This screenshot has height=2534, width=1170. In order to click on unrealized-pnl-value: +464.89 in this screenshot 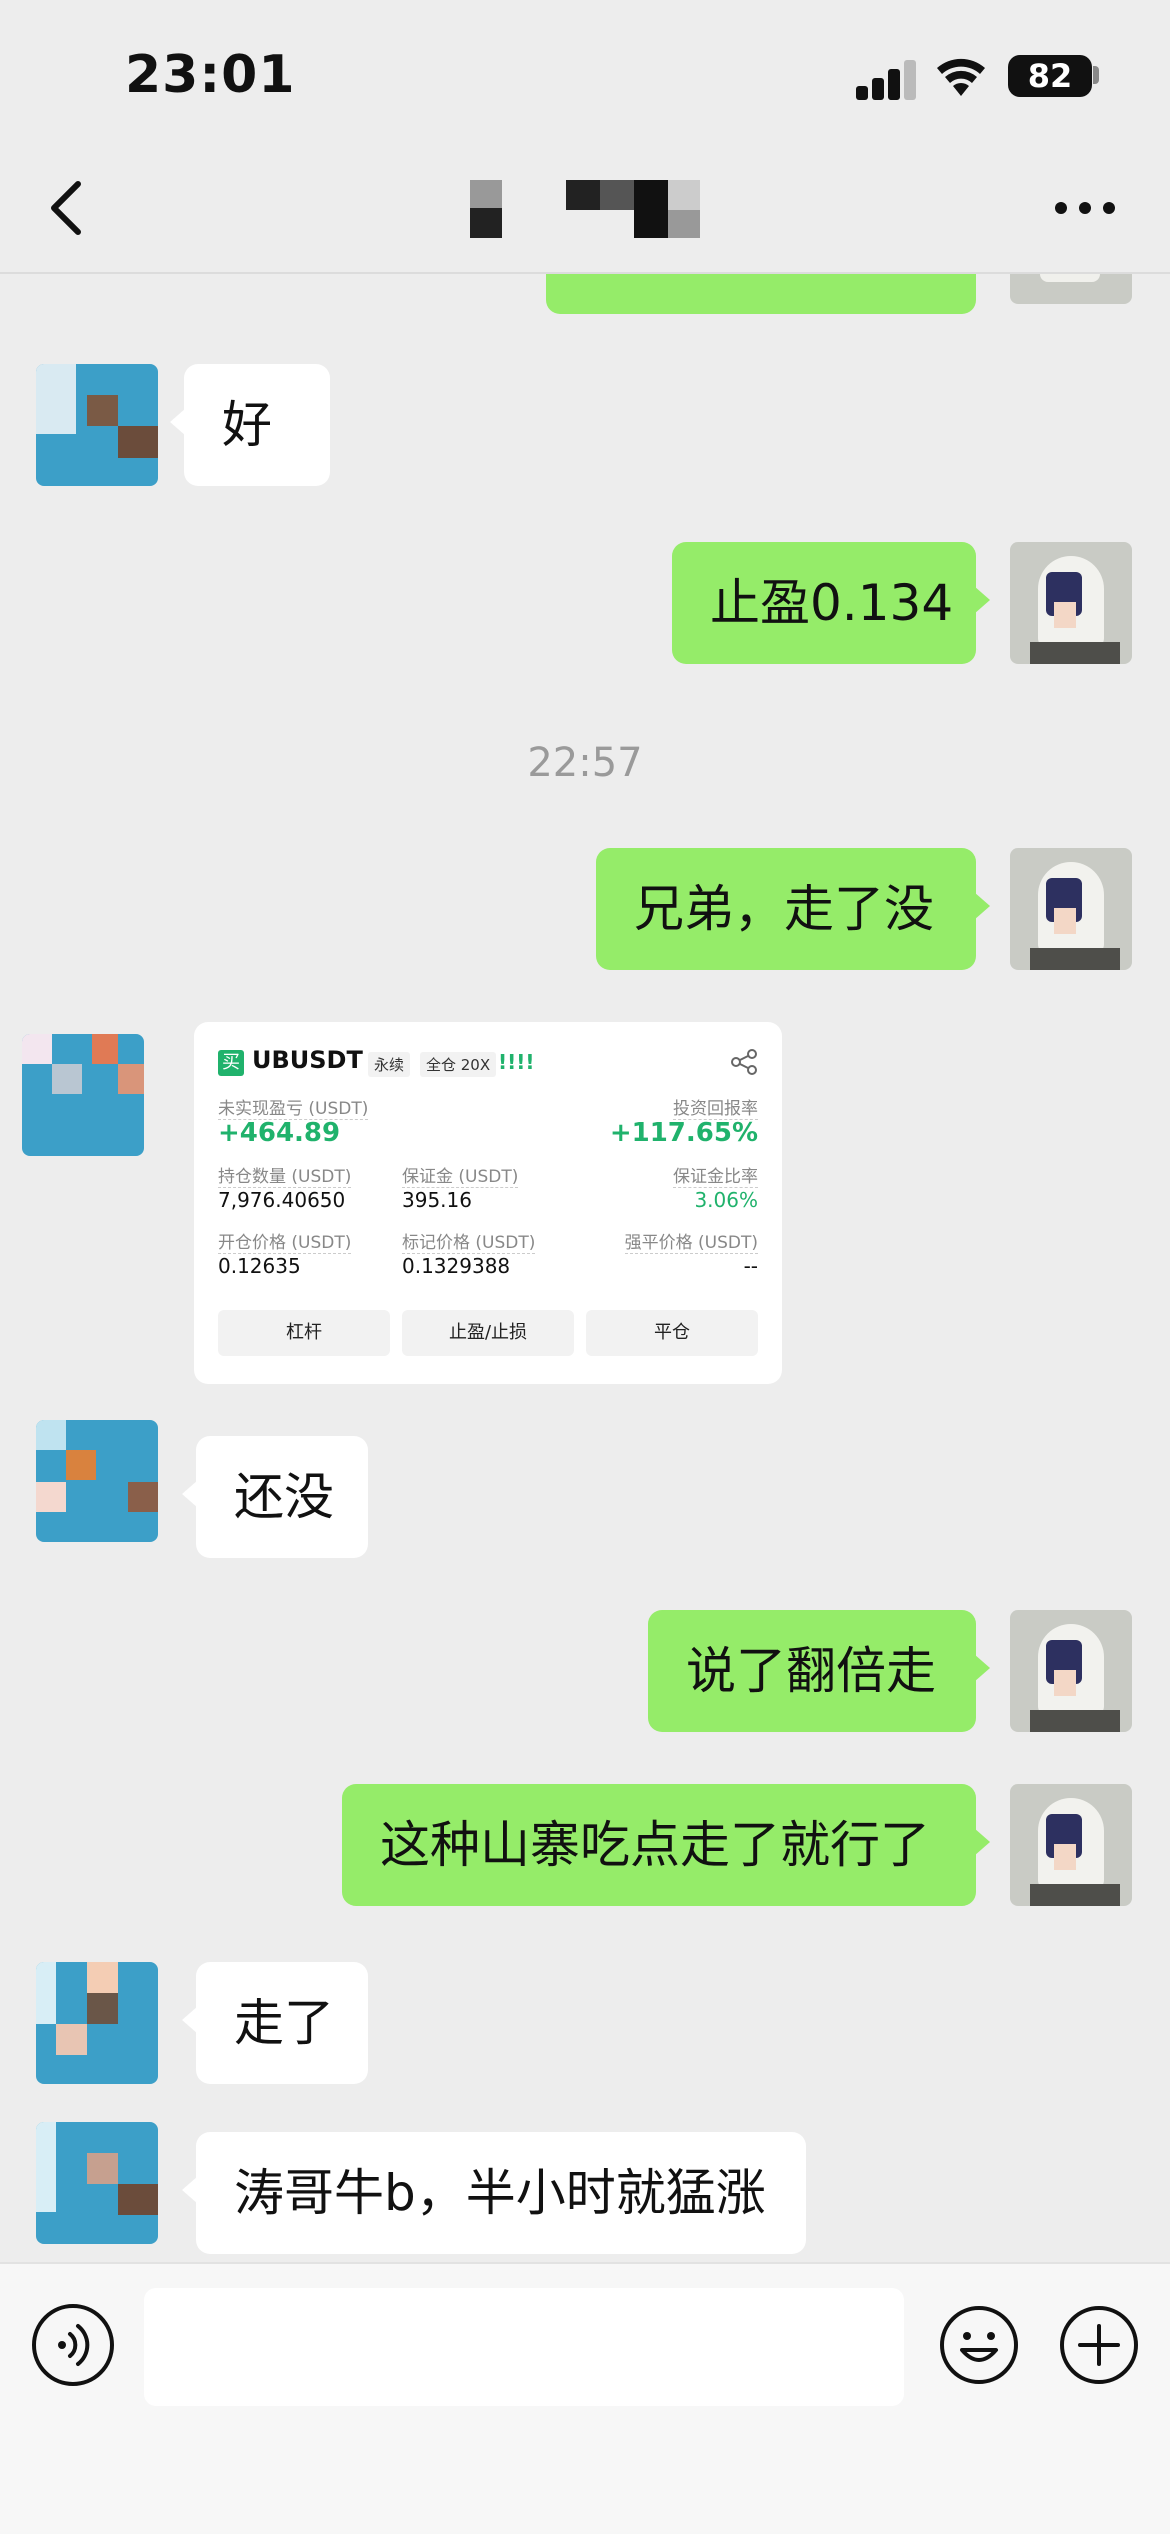, I will do `click(279, 1133)`.